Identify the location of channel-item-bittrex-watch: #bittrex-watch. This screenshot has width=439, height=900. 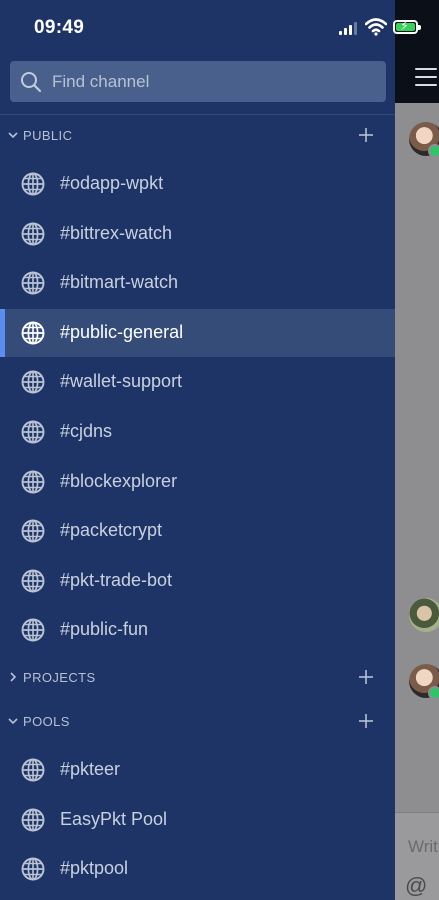
(197, 234).